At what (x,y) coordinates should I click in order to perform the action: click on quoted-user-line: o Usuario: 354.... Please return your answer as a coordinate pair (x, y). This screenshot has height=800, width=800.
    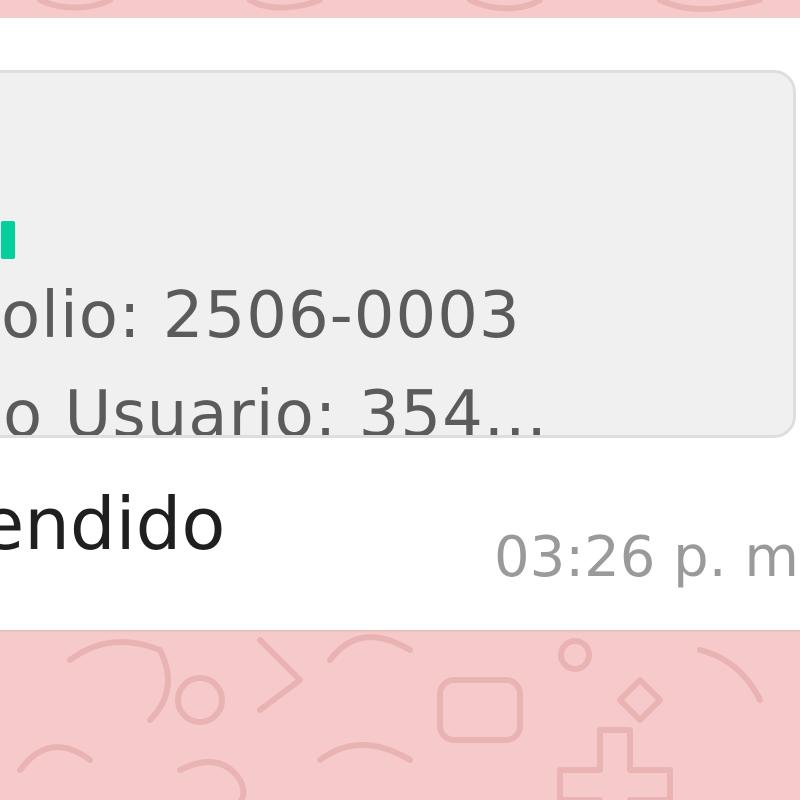
    Looking at the image, I should click on (275, 408).